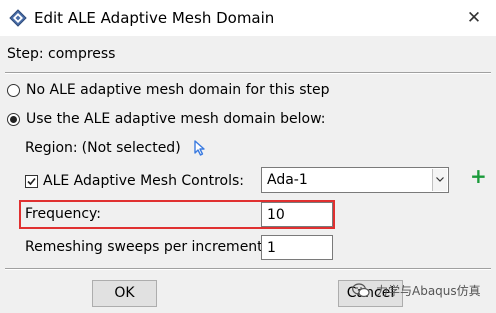  I want to click on frequency-field, so click(297, 214).